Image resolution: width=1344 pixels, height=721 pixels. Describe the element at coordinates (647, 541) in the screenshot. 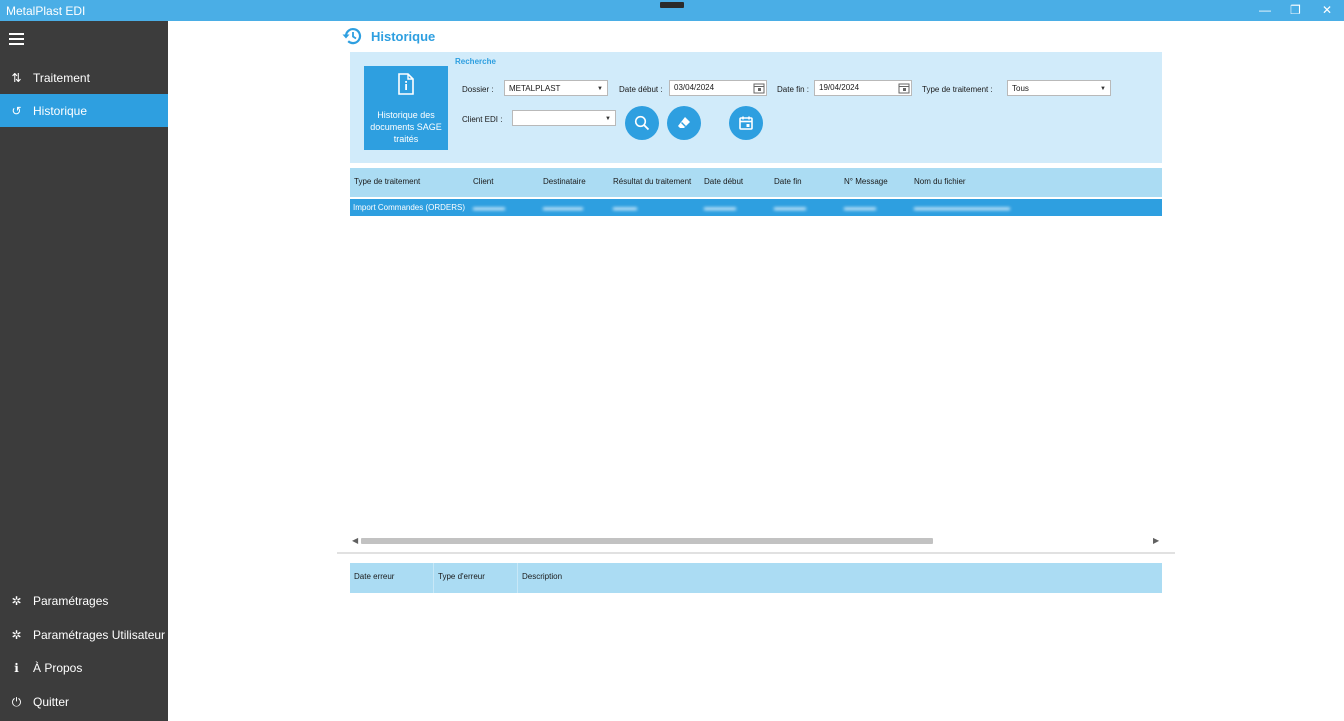

I see `scrollbar-thumb` at that location.